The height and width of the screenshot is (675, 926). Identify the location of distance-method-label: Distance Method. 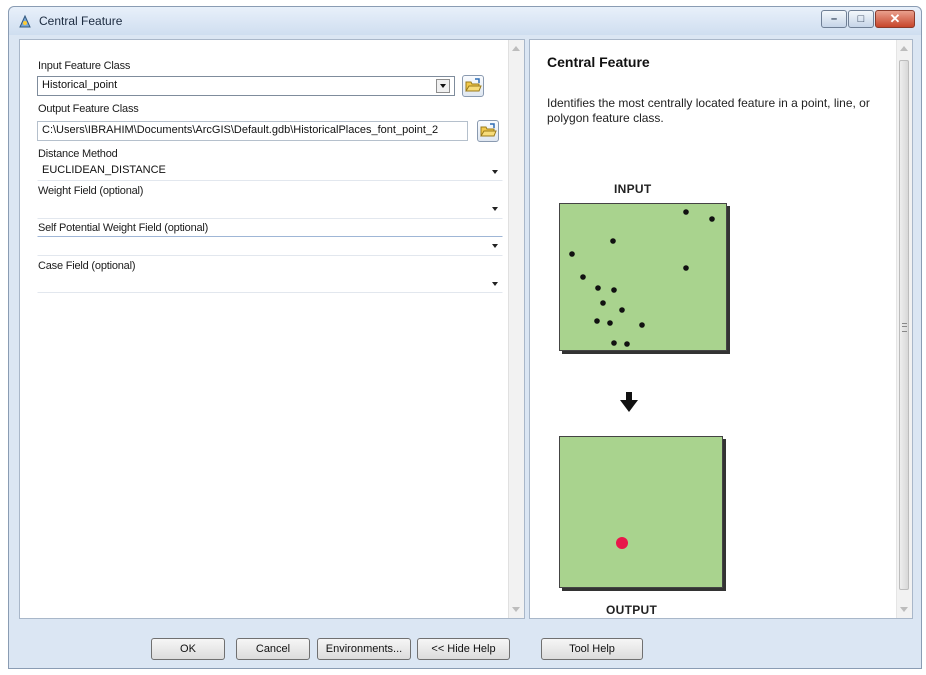
(78, 154).